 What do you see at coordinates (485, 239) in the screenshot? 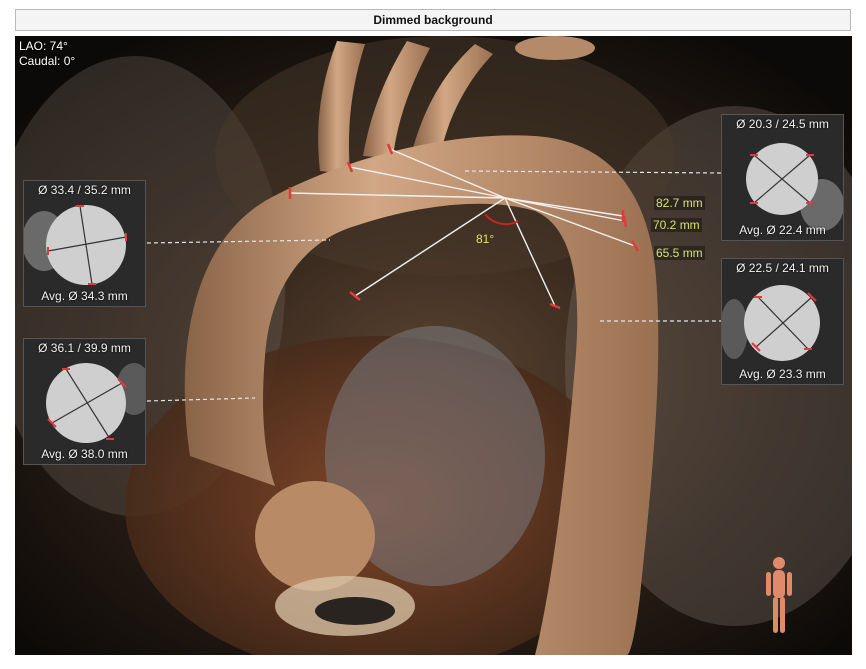
I see `measurement-angle: 81°` at bounding box center [485, 239].